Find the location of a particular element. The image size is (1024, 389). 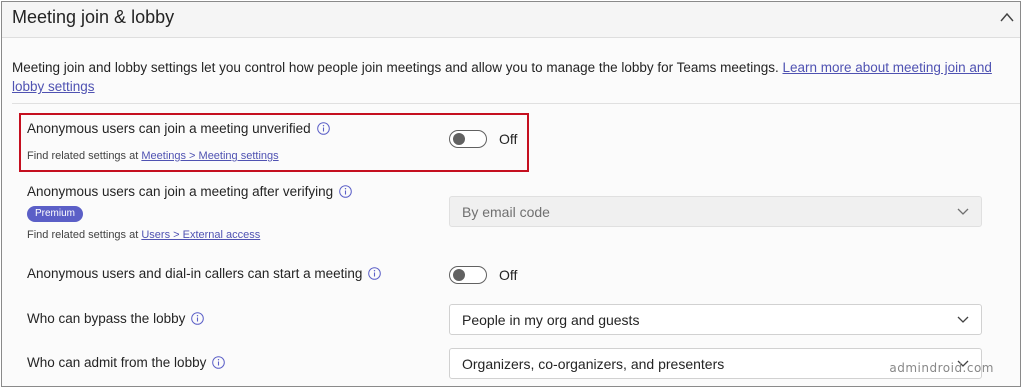

verification-method-dropdown: By email code is located at coordinates (715, 211).